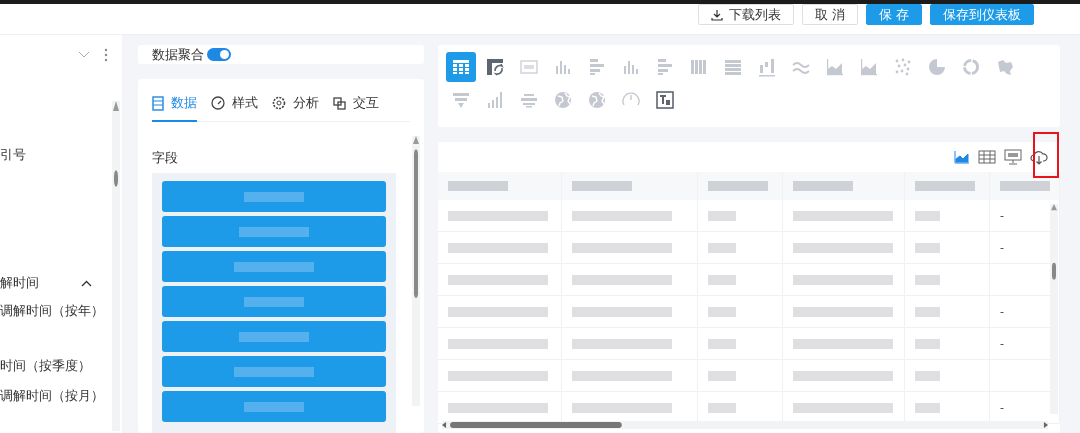 The height and width of the screenshot is (433, 1080). I want to click on highlight-frame, so click(1046, 155).